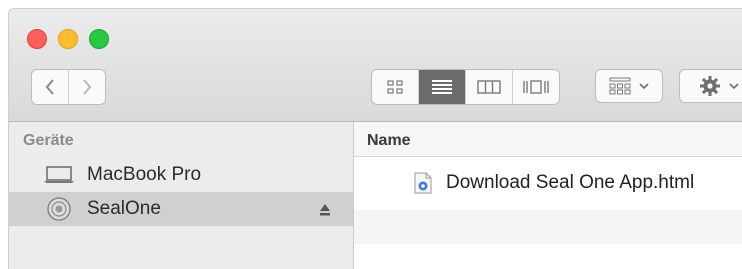  What do you see at coordinates (620, 86) in the screenshot?
I see `arrange-grid-icon` at bounding box center [620, 86].